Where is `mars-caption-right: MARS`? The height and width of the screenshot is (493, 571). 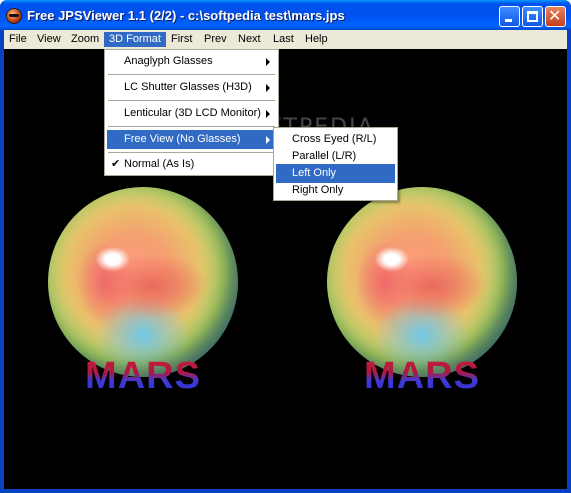
mars-caption-right: MARS is located at coordinates (422, 376).